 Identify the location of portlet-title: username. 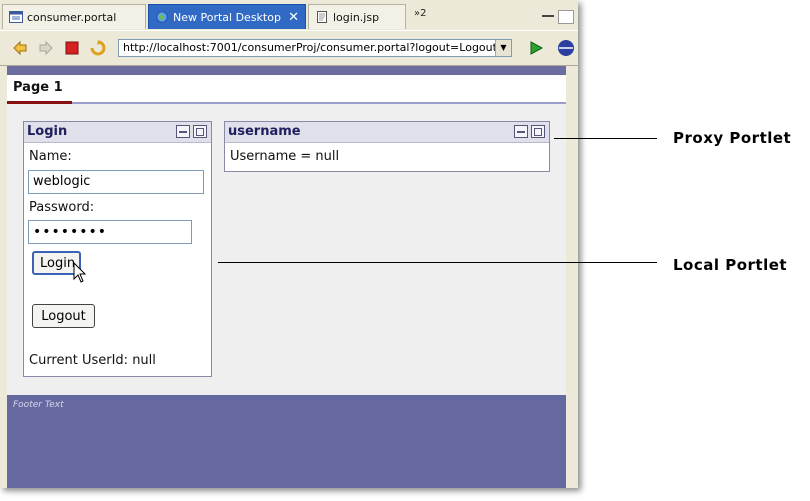
(264, 131).